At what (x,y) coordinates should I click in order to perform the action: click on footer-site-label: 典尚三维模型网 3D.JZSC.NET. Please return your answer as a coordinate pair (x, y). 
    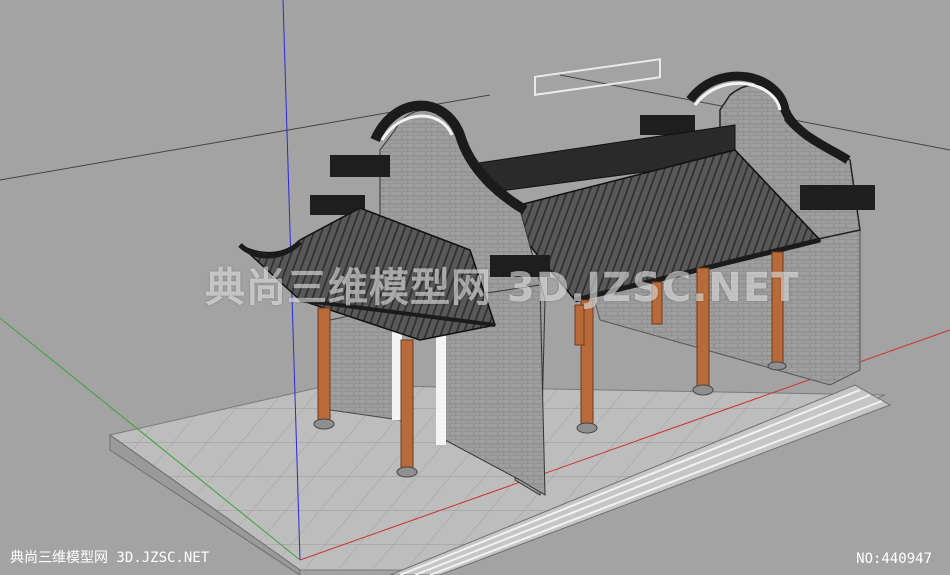
    Looking at the image, I should click on (110, 558).